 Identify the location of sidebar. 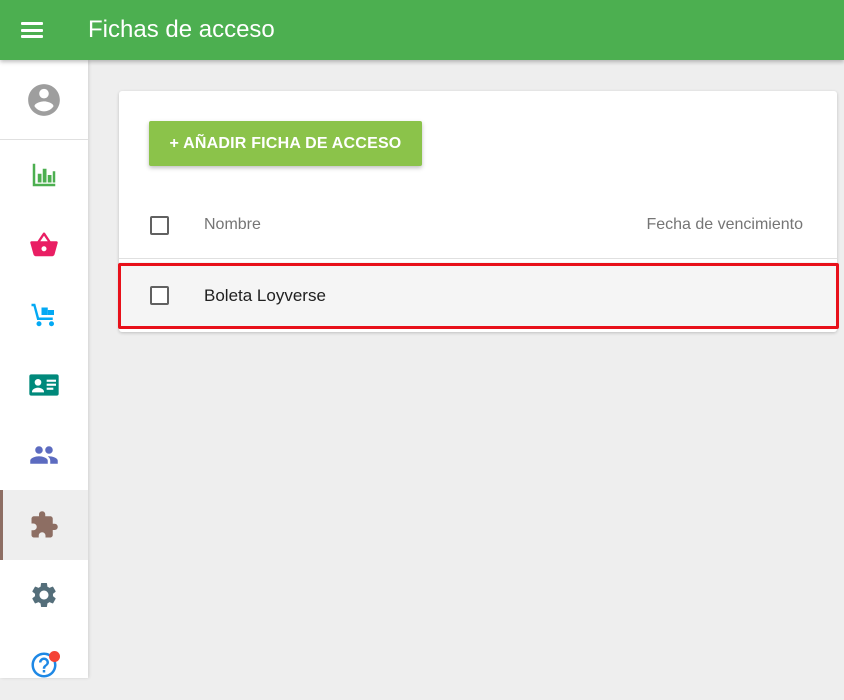
(44, 369).